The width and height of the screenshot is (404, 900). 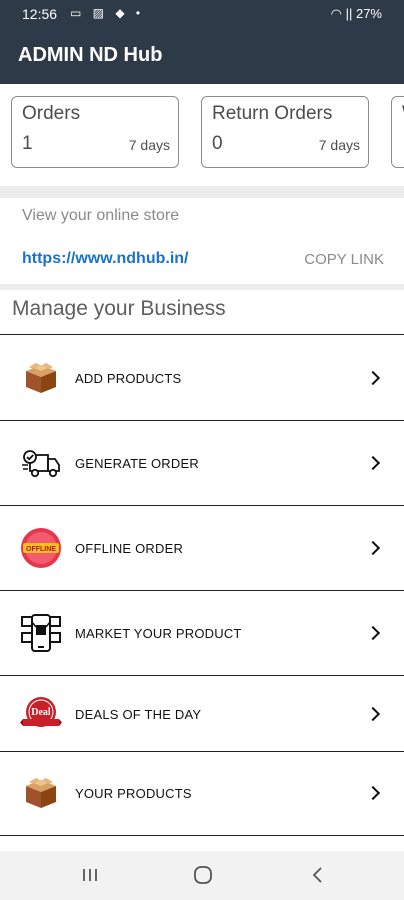 I want to click on status-right: ◠ || 27%, so click(x=356, y=14).